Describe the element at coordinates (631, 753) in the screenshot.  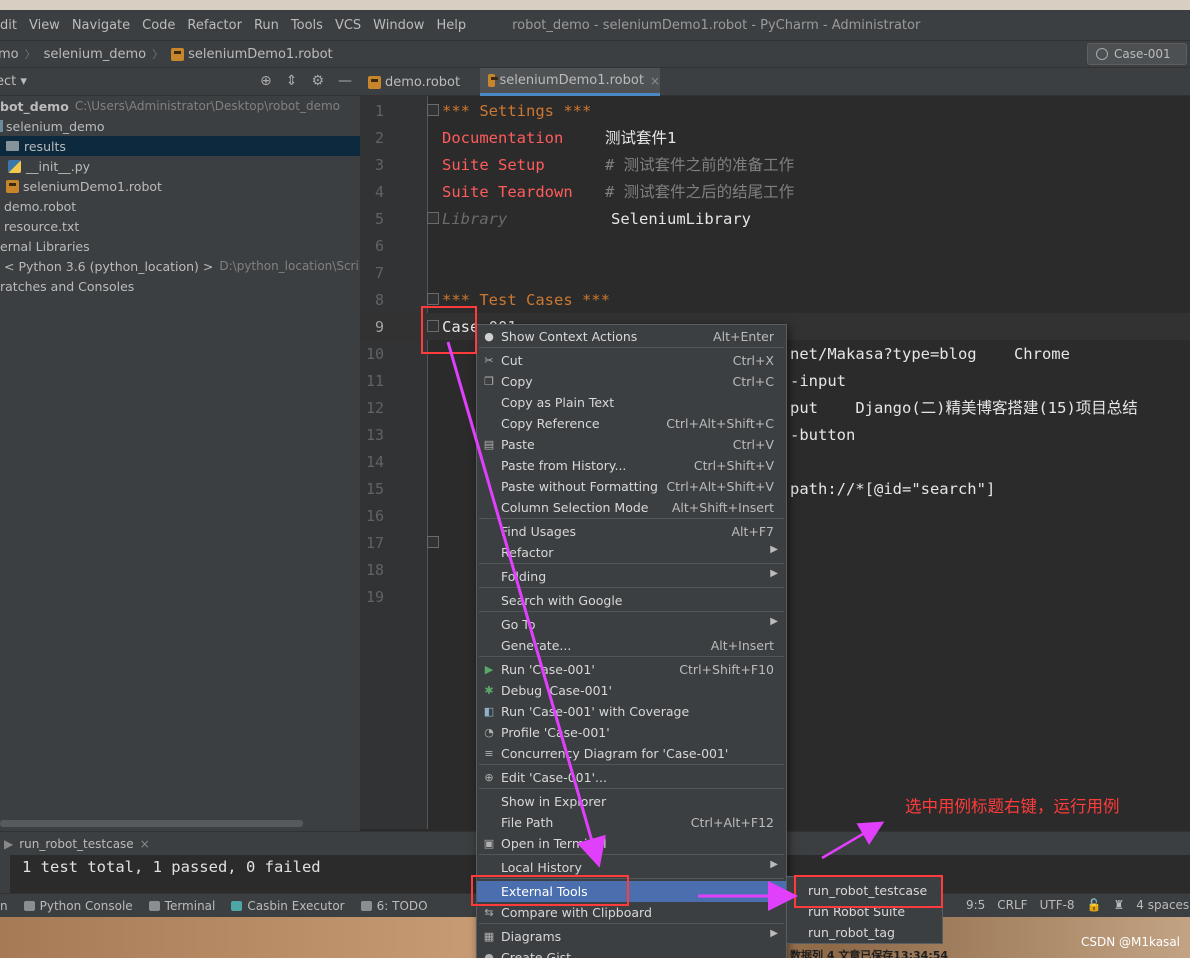
I see `menu-item-concurrency-diagram-for-case-001: ≡ Concurrency Diagram for 'Case-001'` at that location.